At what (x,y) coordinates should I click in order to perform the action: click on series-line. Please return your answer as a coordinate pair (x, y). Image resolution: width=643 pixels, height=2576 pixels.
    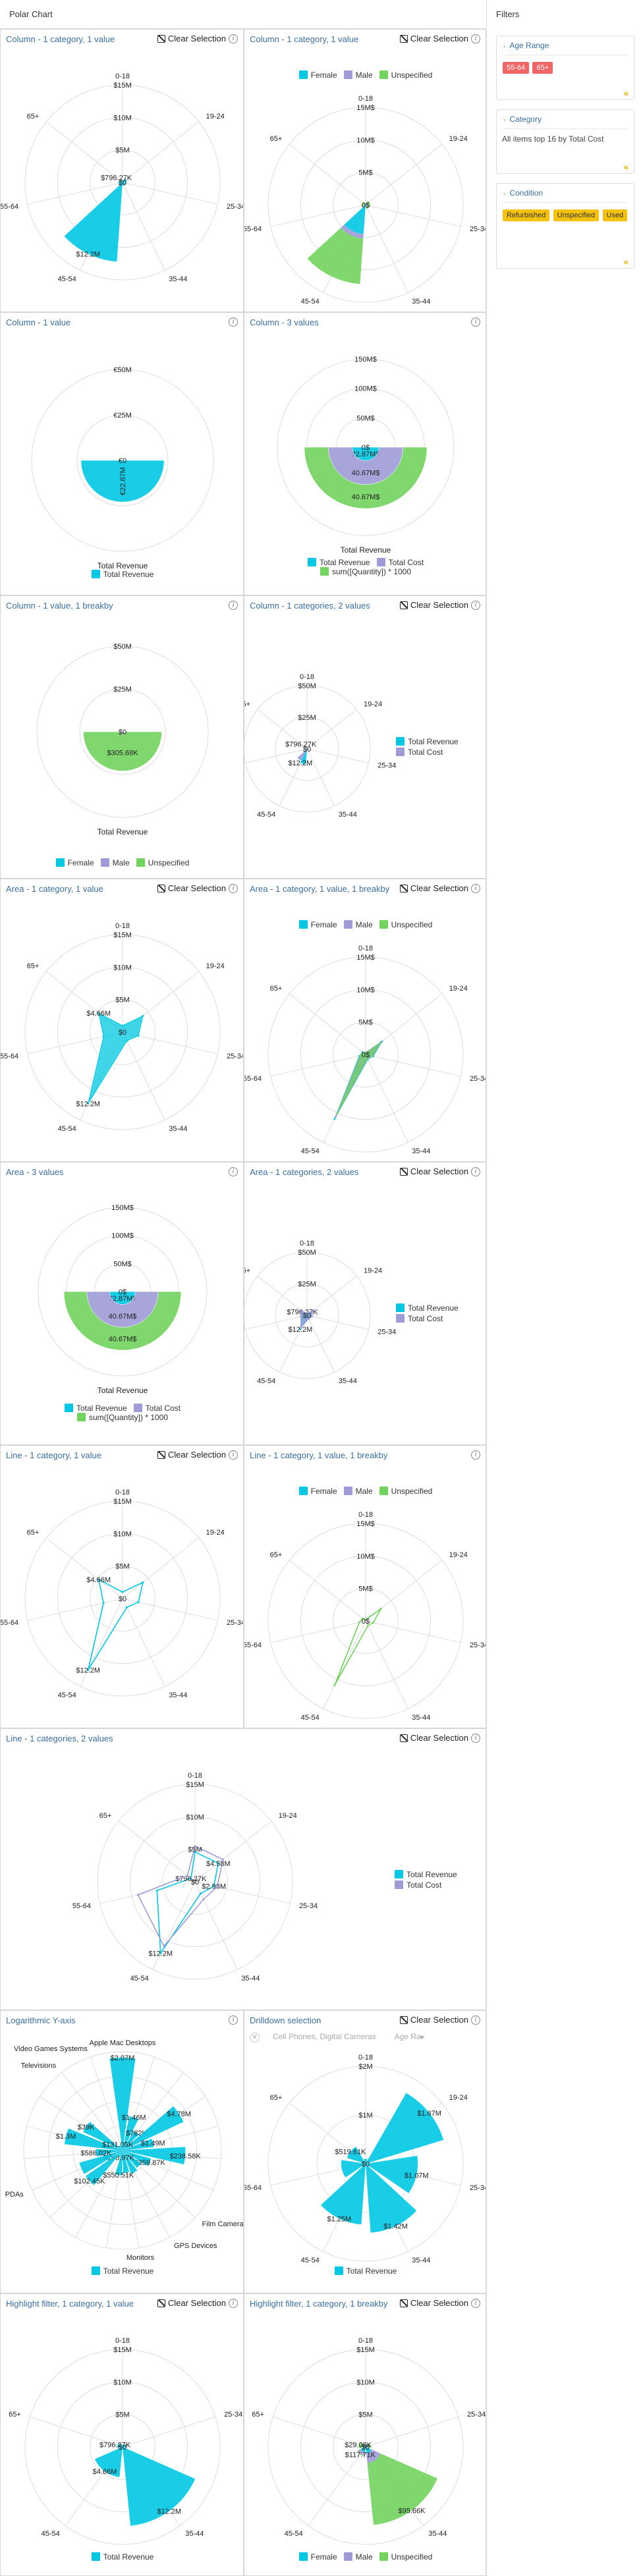
    Looking at the image, I should click on (357, 1647).